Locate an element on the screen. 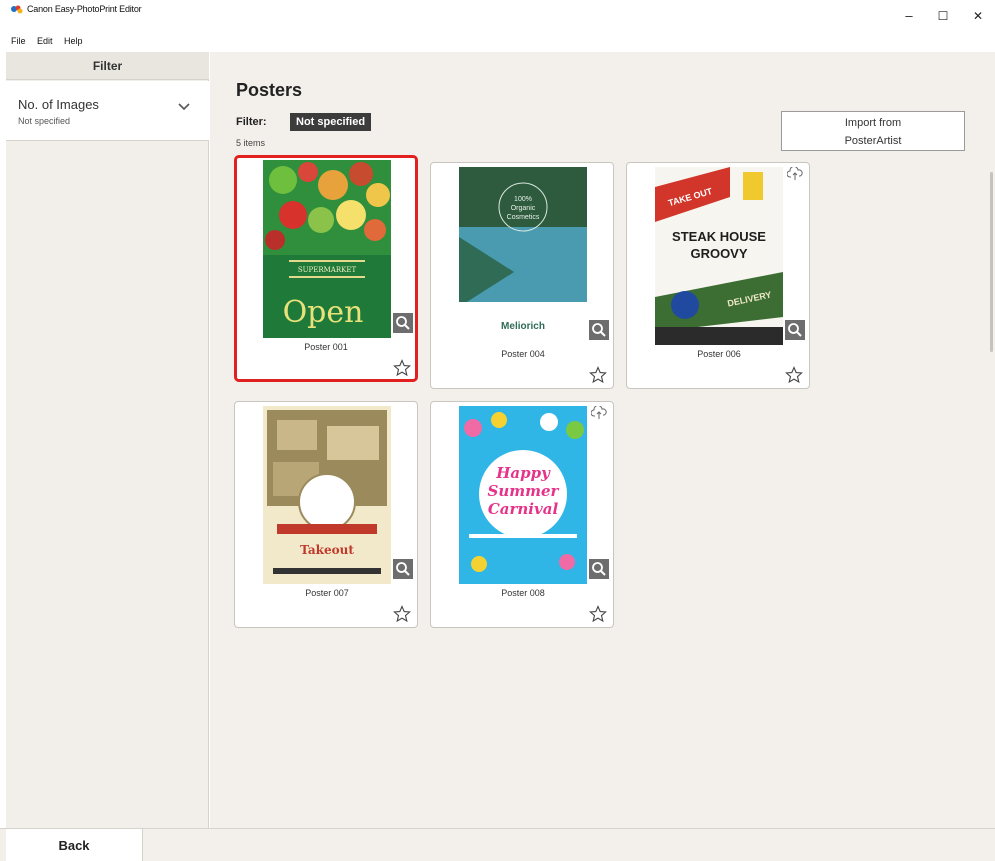 The image size is (995, 861). thumb-text: STEAK HOUSE is located at coordinates (719, 236).